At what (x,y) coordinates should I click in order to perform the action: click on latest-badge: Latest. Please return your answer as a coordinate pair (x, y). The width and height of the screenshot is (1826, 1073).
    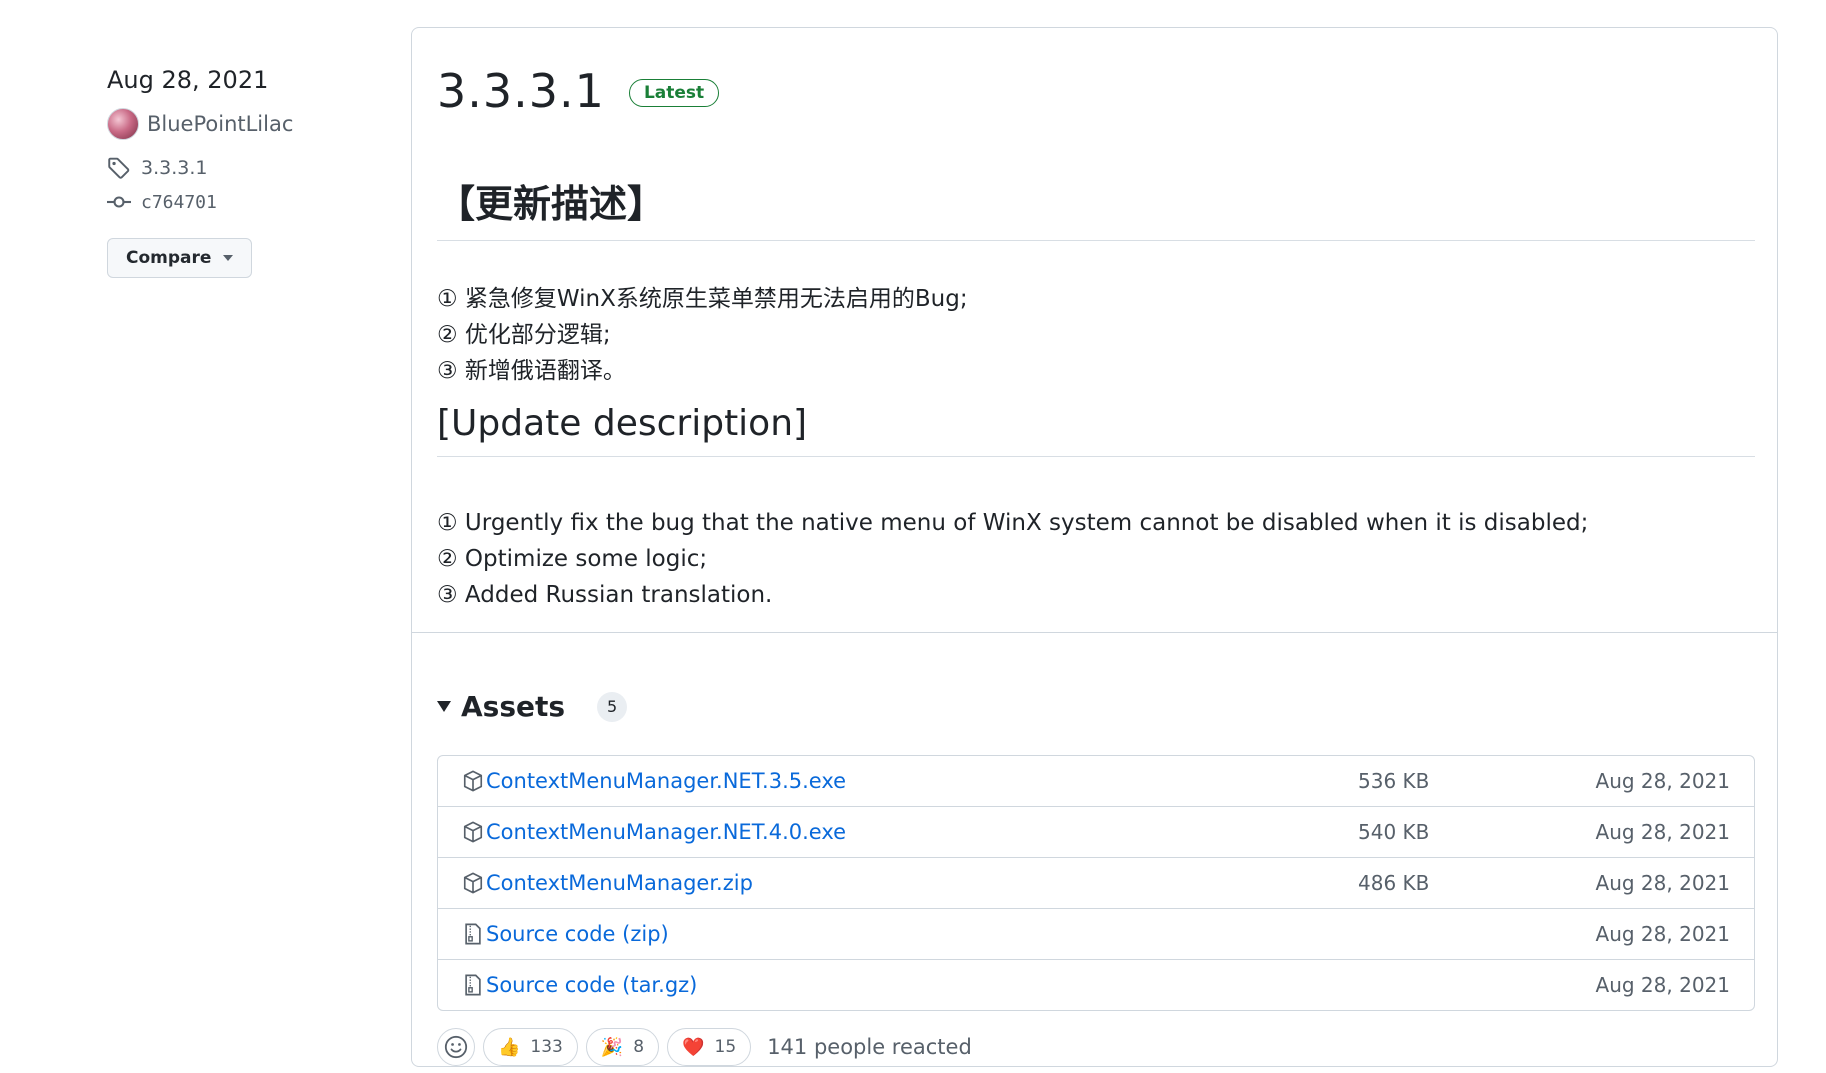
    Looking at the image, I should click on (674, 93).